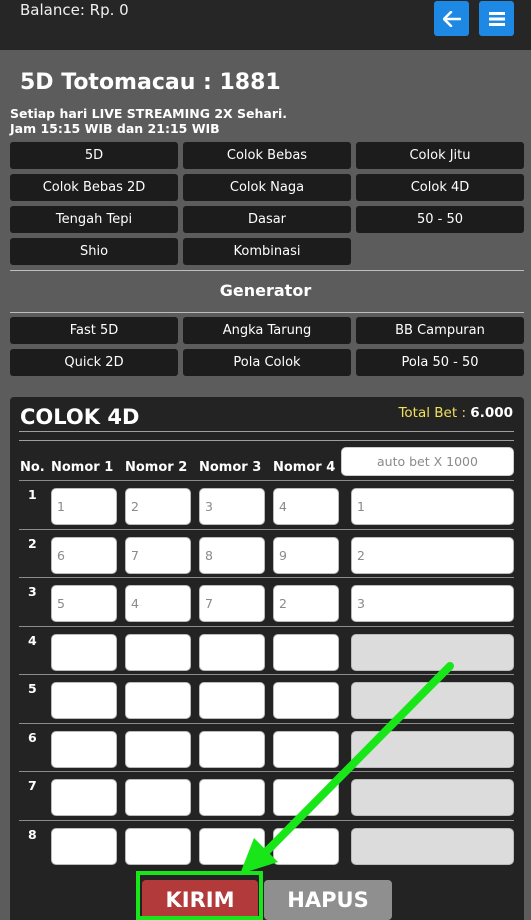  I want to click on total-bet-label: Total Bet :, so click(432, 413).